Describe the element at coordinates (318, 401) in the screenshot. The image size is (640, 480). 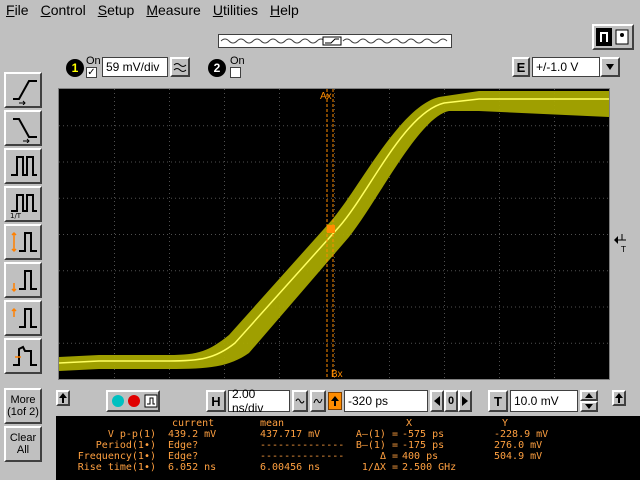
I see `timebase-wave-button` at that location.